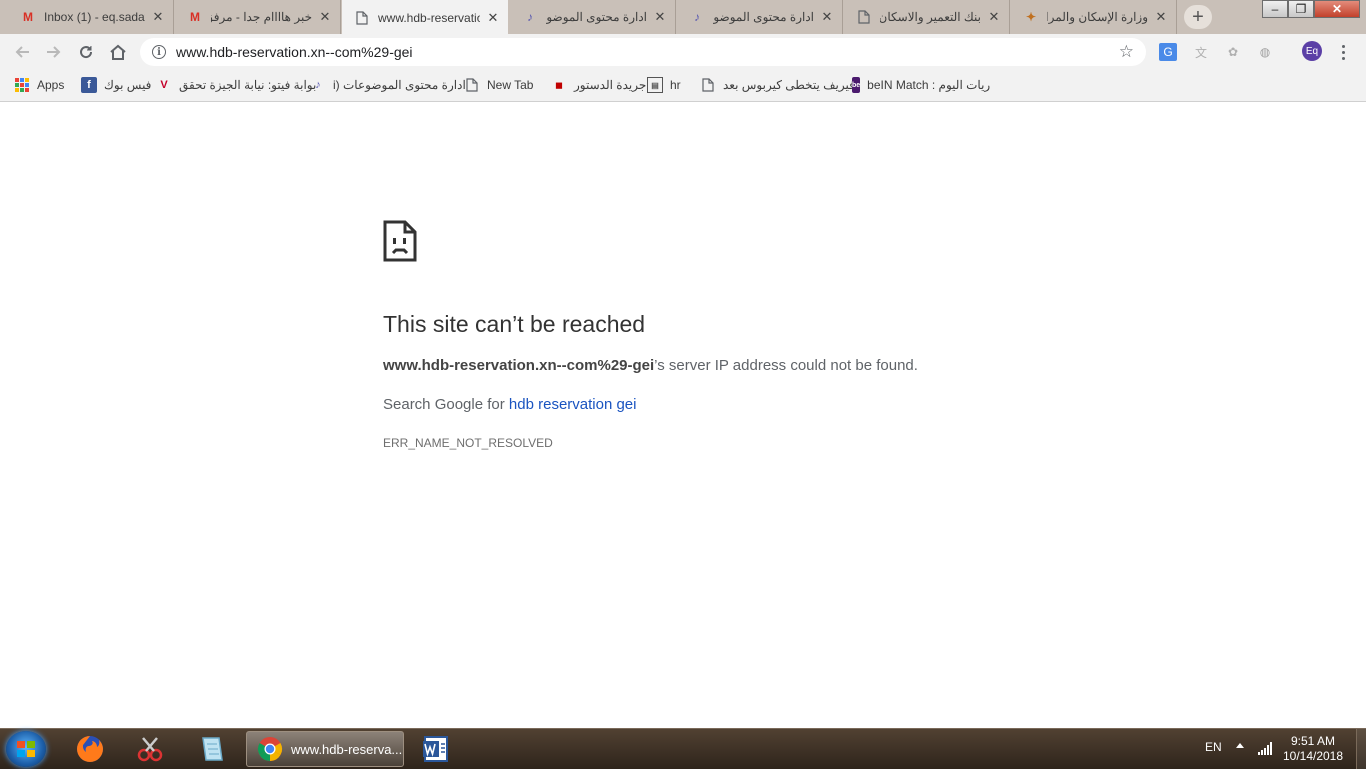 The width and height of the screenshot is (1366, 769). Describe the element at coordinates (664, 85) in the screenshot. I see `bookmark-hr: ▤ hr` at that location.